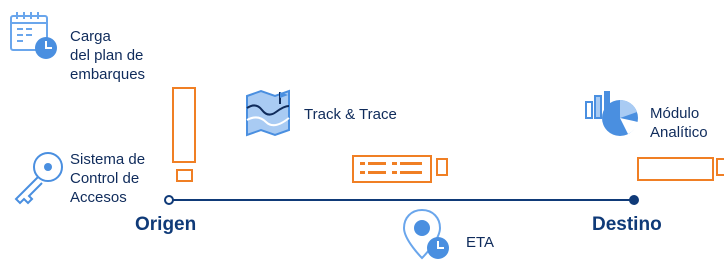  What do you see at coordinates (184, 125) in the screenshot?
I see `orange-vertical-marker` at bounding box center [184, 125].